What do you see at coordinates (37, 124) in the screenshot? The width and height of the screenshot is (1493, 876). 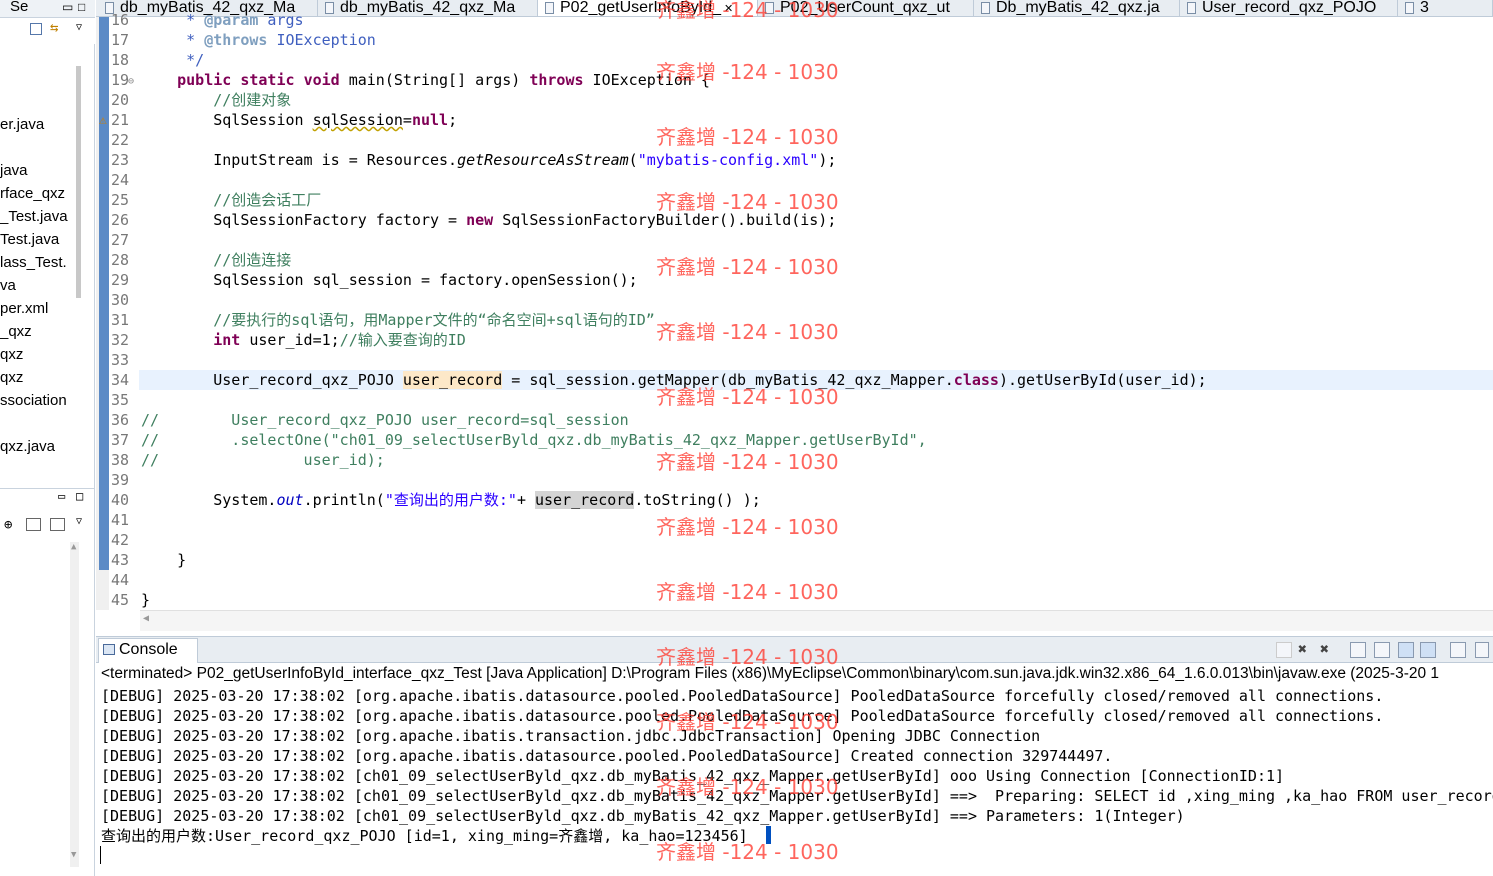 I see `file-tree-item: er.java` at bounding box center [37, 124].